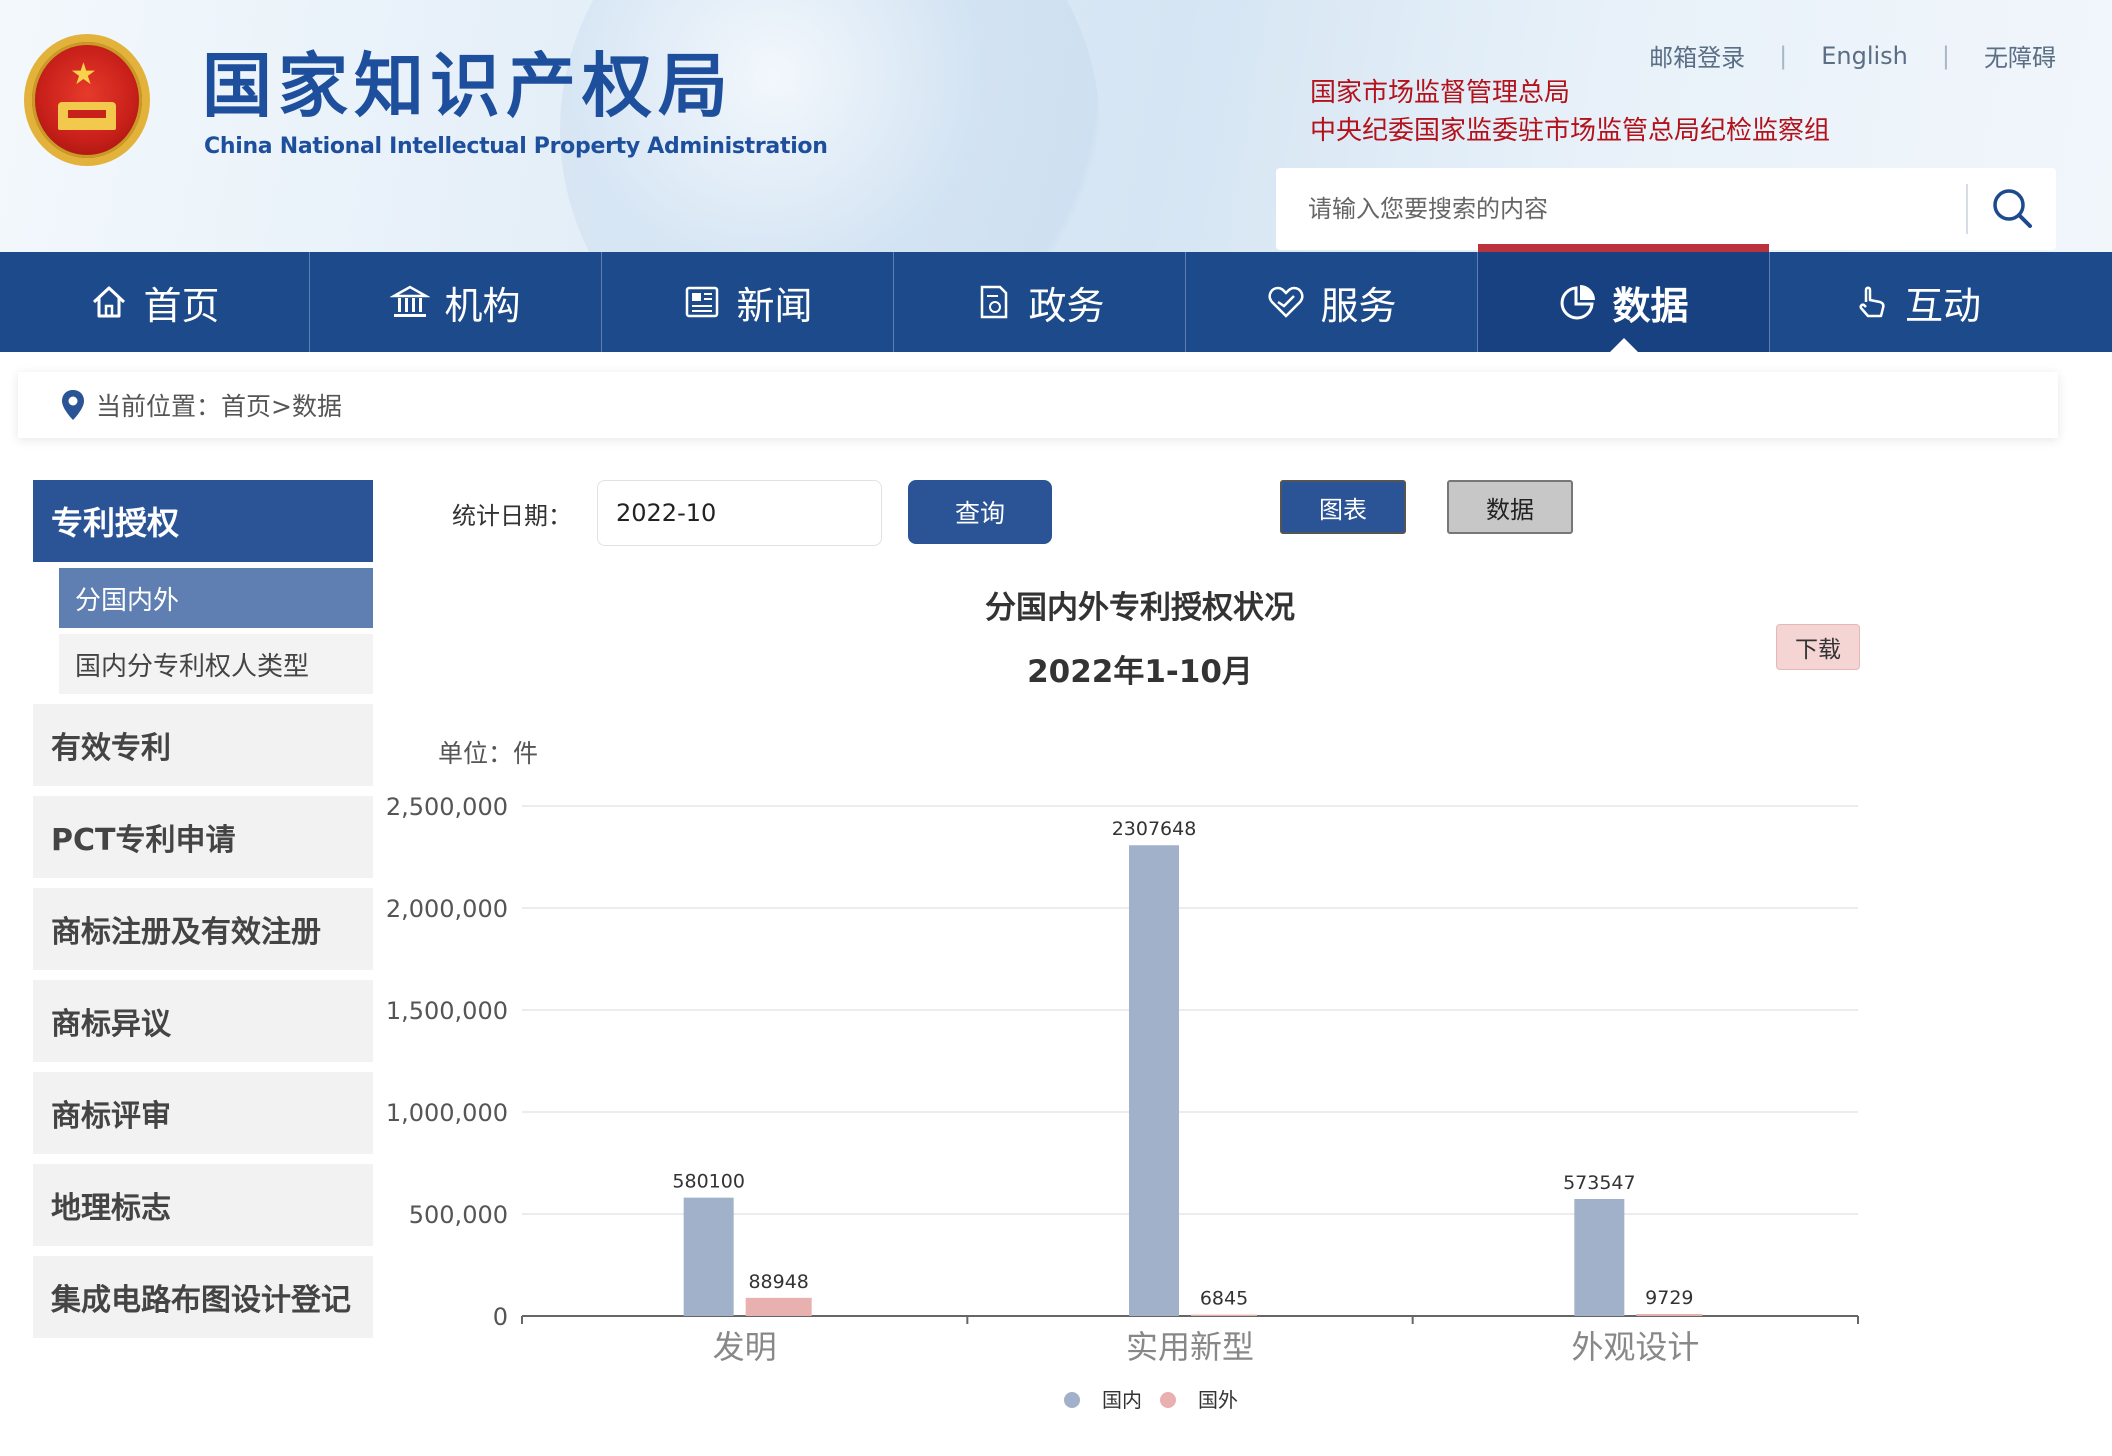  Describe the element at coordinates (1967, 209) in the screenshot. I see `divider` at that location.